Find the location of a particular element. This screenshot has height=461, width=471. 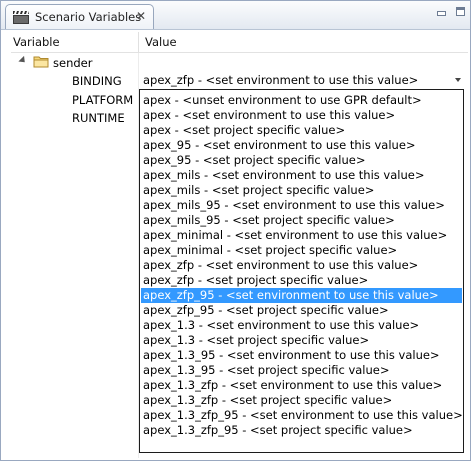

clapperboard-icon is located at coordinates (21, 17).